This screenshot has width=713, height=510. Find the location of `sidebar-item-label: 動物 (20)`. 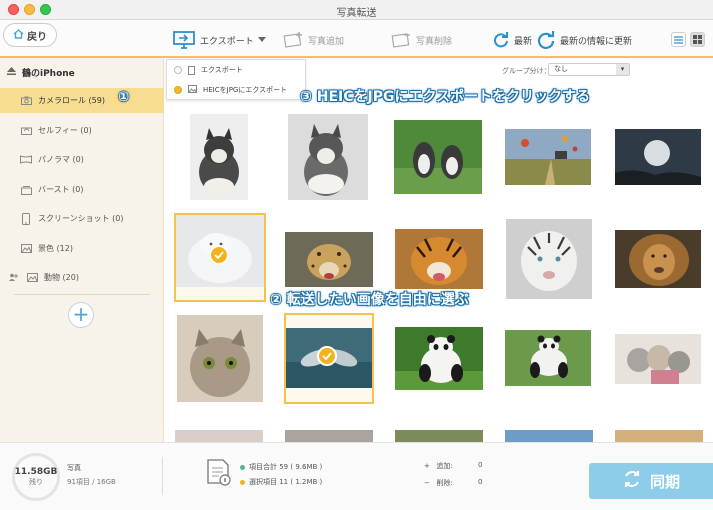

sidebar-item-label: 動物 (20) is located at coordinates (61, 277).